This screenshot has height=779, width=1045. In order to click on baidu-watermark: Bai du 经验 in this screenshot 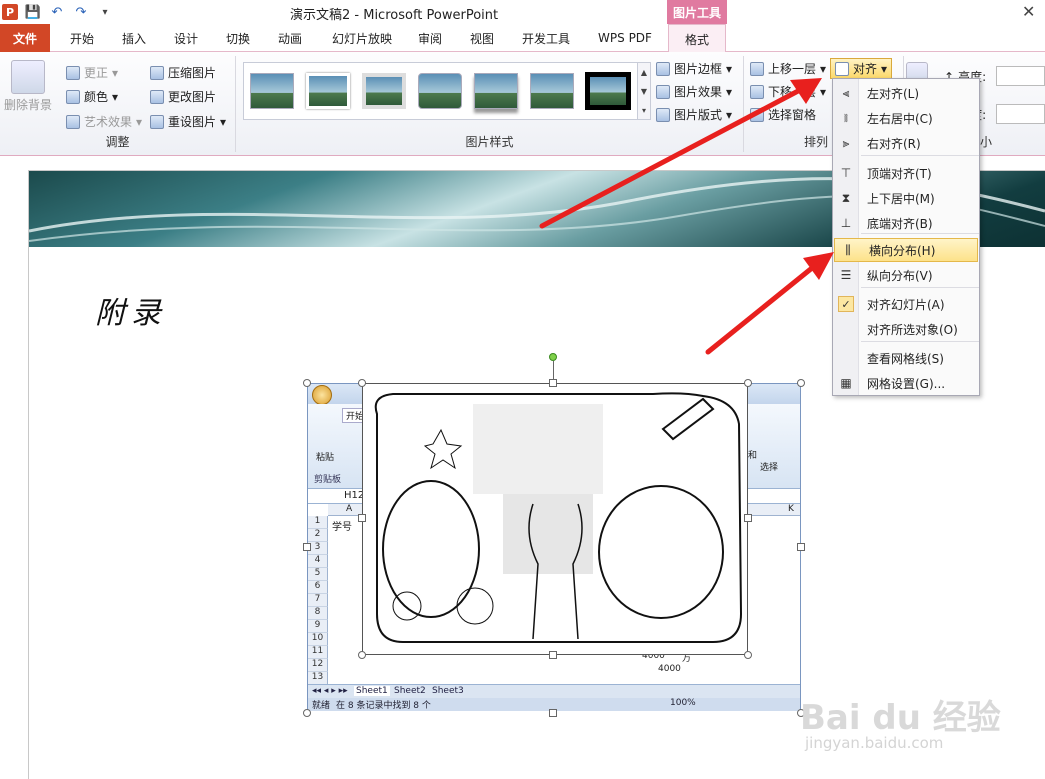, I will do `click(900, 718)`.